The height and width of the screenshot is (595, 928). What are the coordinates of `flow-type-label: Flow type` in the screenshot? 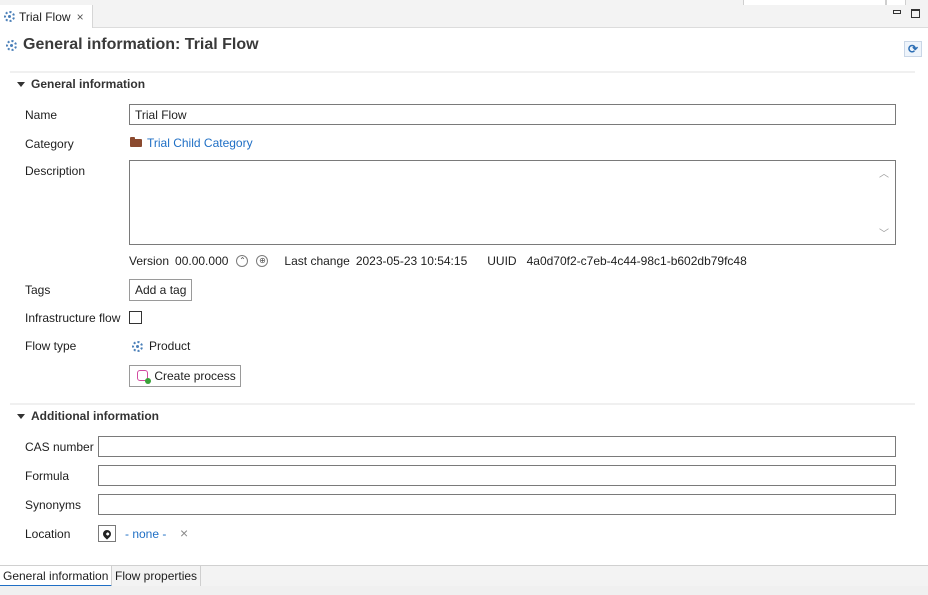 It's located at (51, 346).